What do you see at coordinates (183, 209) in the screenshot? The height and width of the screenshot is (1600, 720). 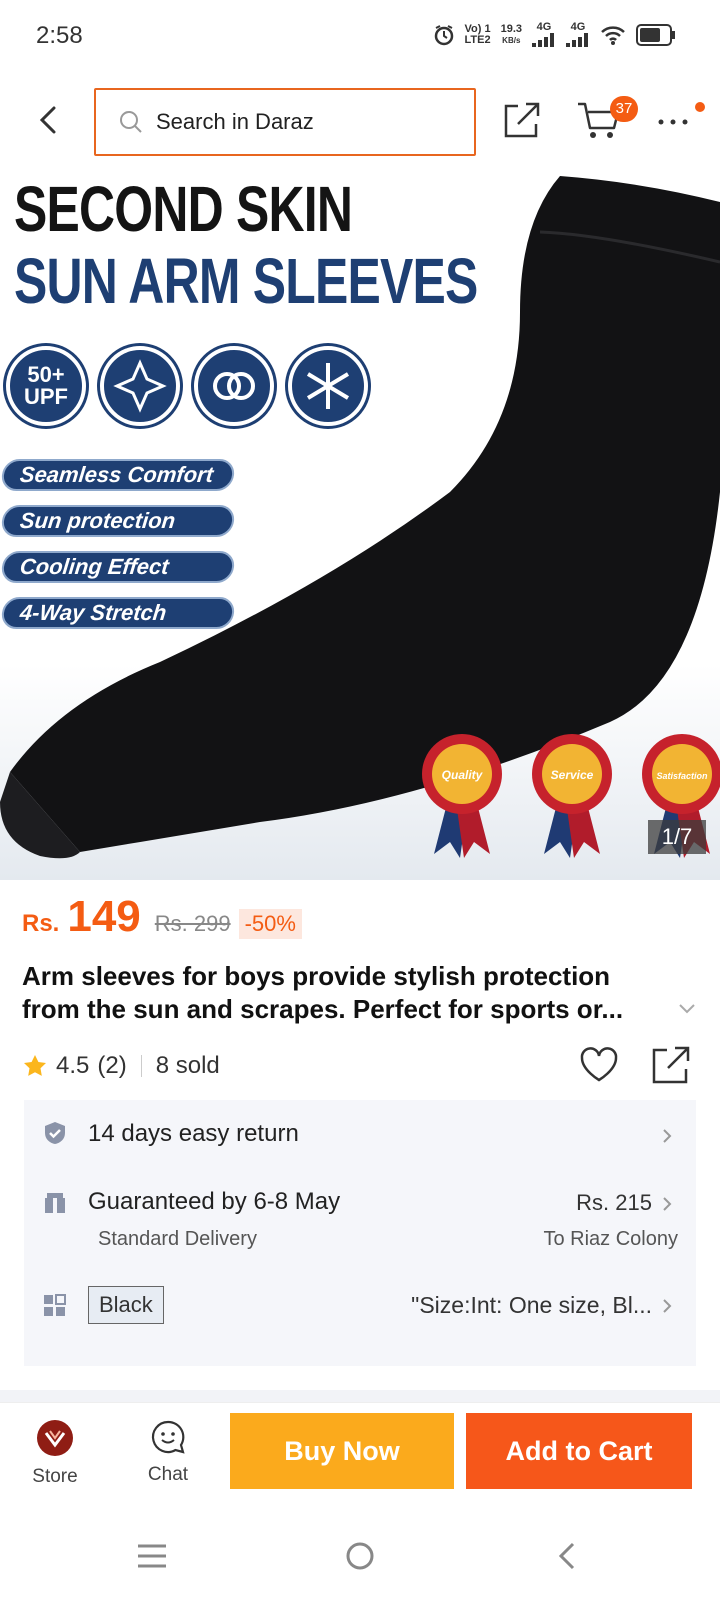 I see `image-title-line1: SECOND SKIN` at bounding box center [183, 209].